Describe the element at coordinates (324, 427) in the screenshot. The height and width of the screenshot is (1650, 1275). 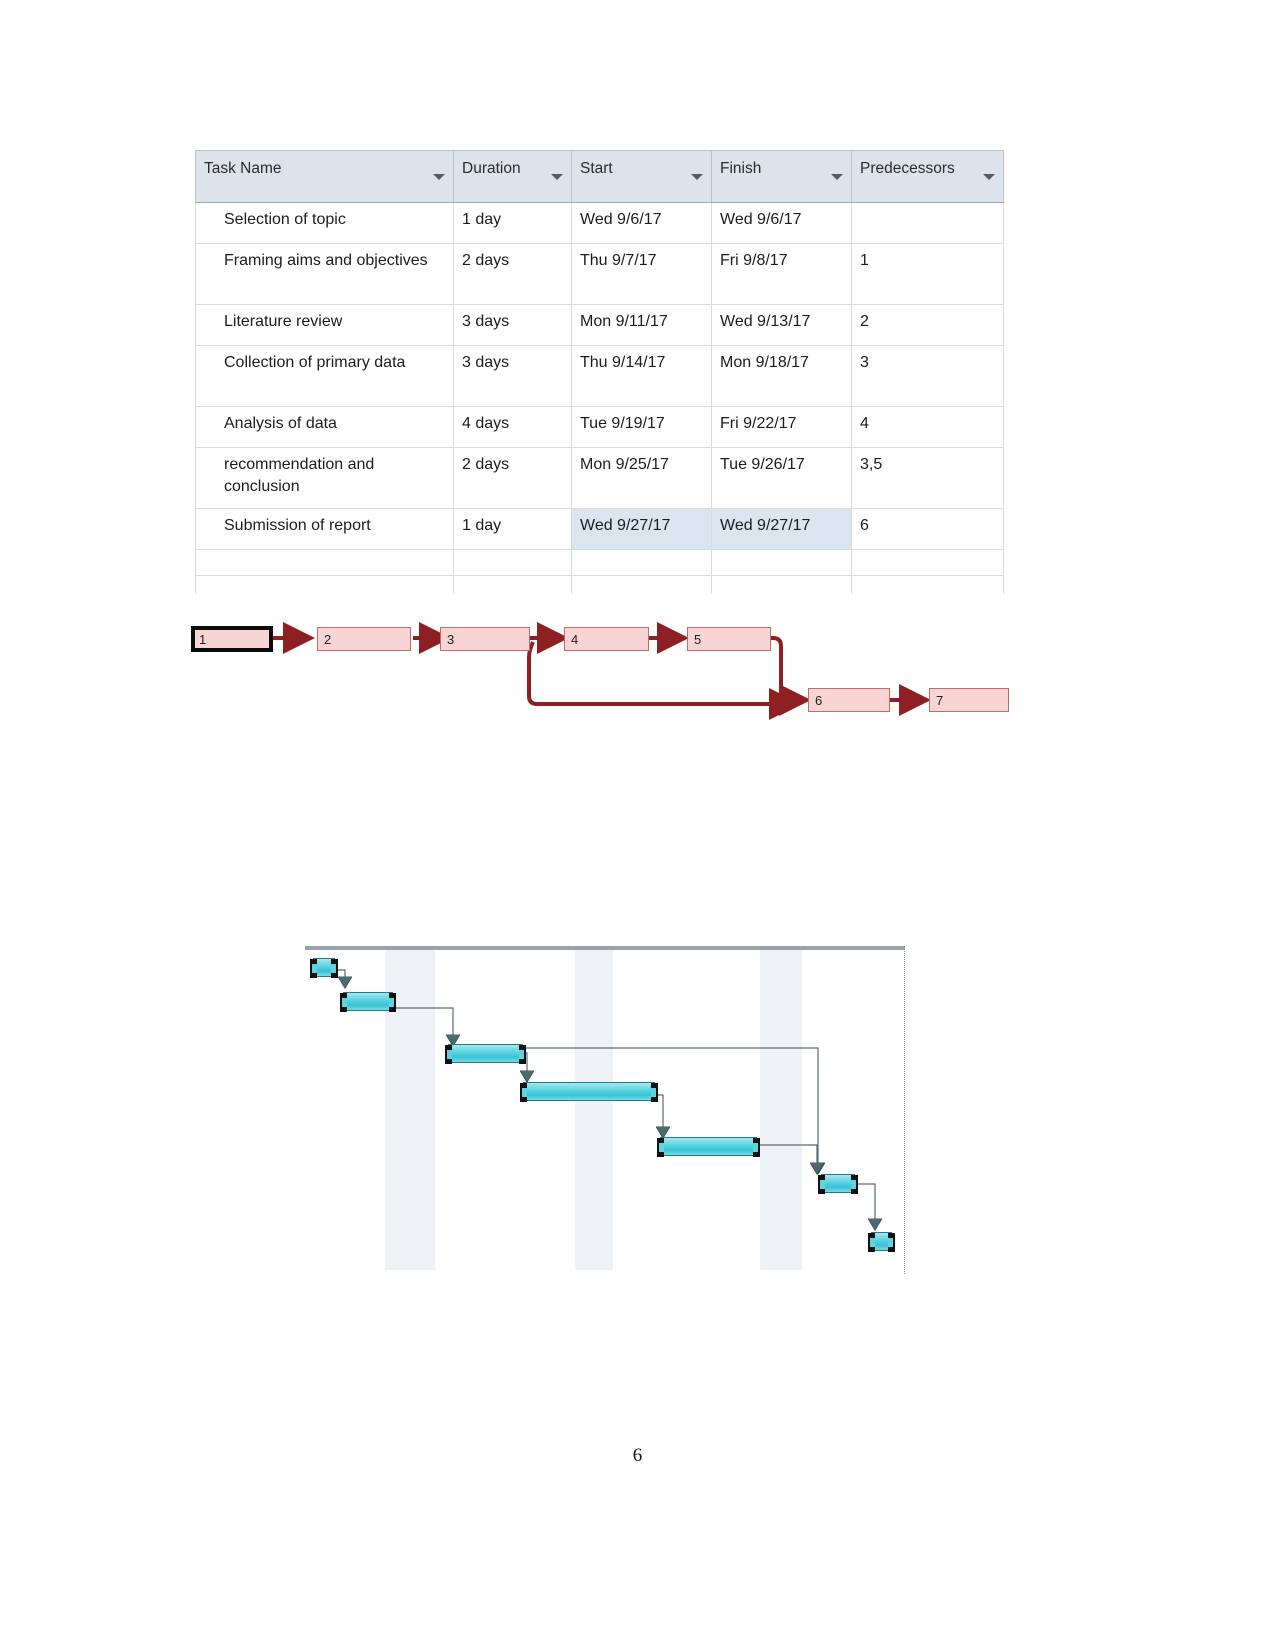
I see `cell-task-name: Analysis of data` at that location.